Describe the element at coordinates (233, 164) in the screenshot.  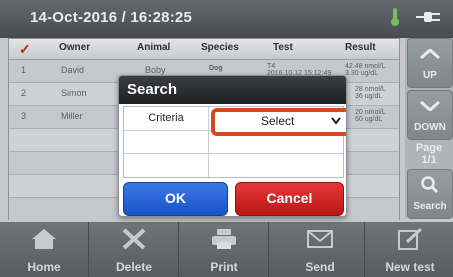
I see `criteria-row` at that location.